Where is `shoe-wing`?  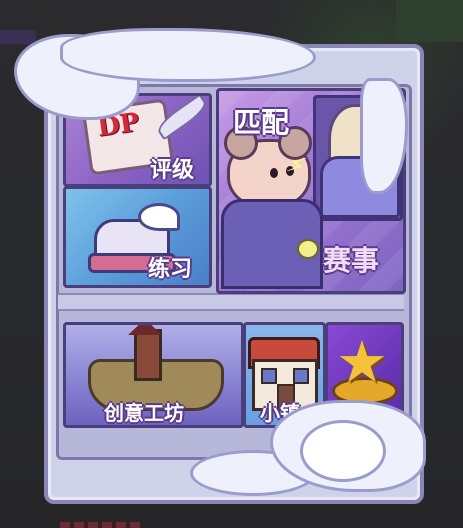
shoe-wing is located at coordinates (159, 217).